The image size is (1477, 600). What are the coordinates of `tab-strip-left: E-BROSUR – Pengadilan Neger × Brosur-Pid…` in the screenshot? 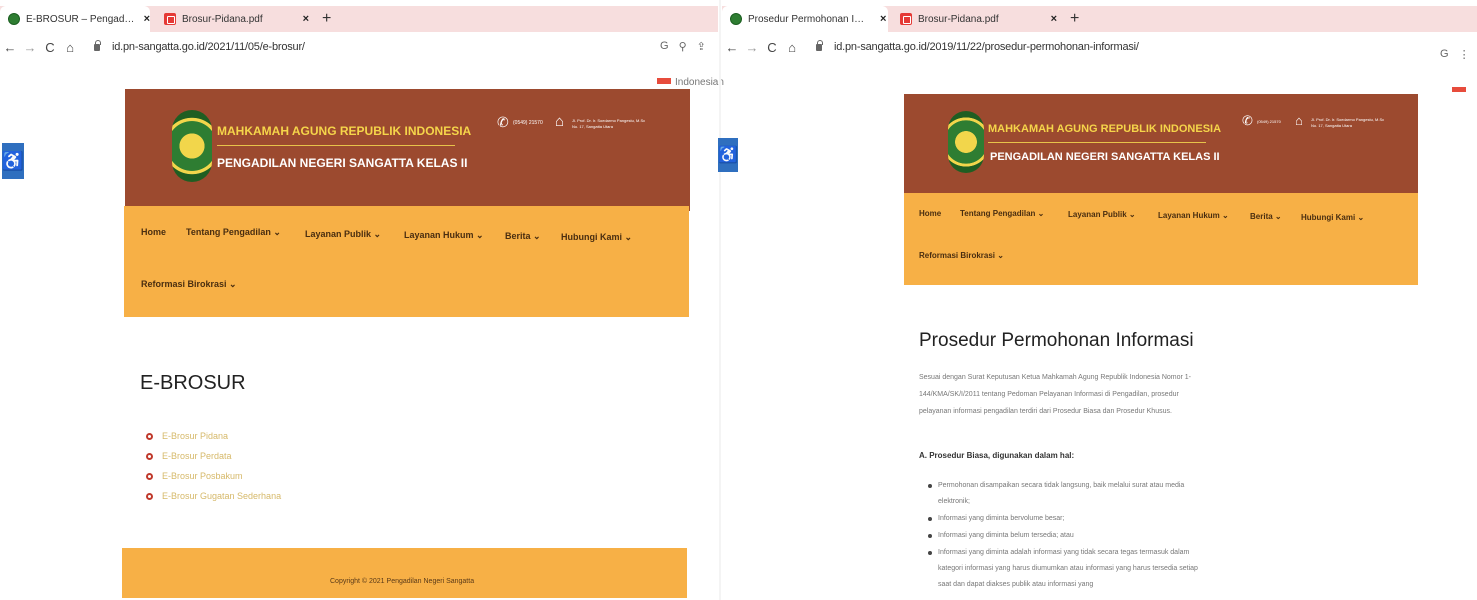 It's located at (359, 19).